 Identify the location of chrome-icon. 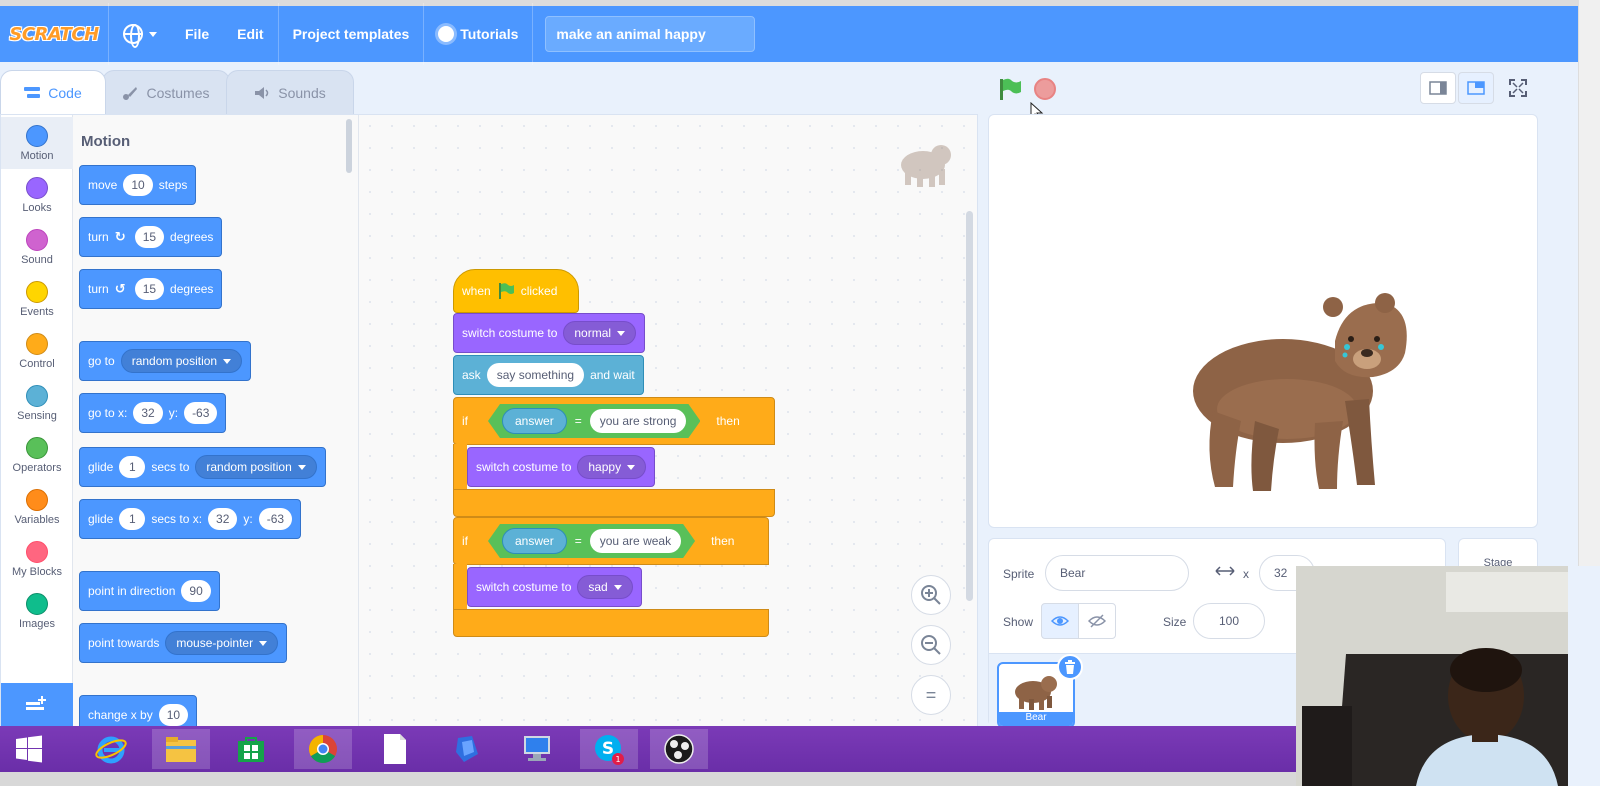
(323, 749).